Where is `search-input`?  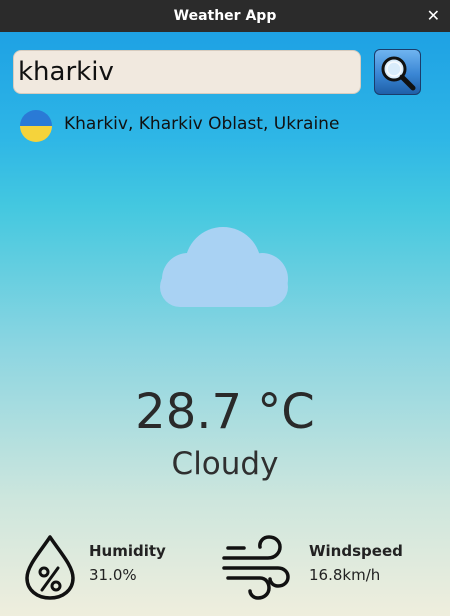 search-input is located at coordinates (187, 72).